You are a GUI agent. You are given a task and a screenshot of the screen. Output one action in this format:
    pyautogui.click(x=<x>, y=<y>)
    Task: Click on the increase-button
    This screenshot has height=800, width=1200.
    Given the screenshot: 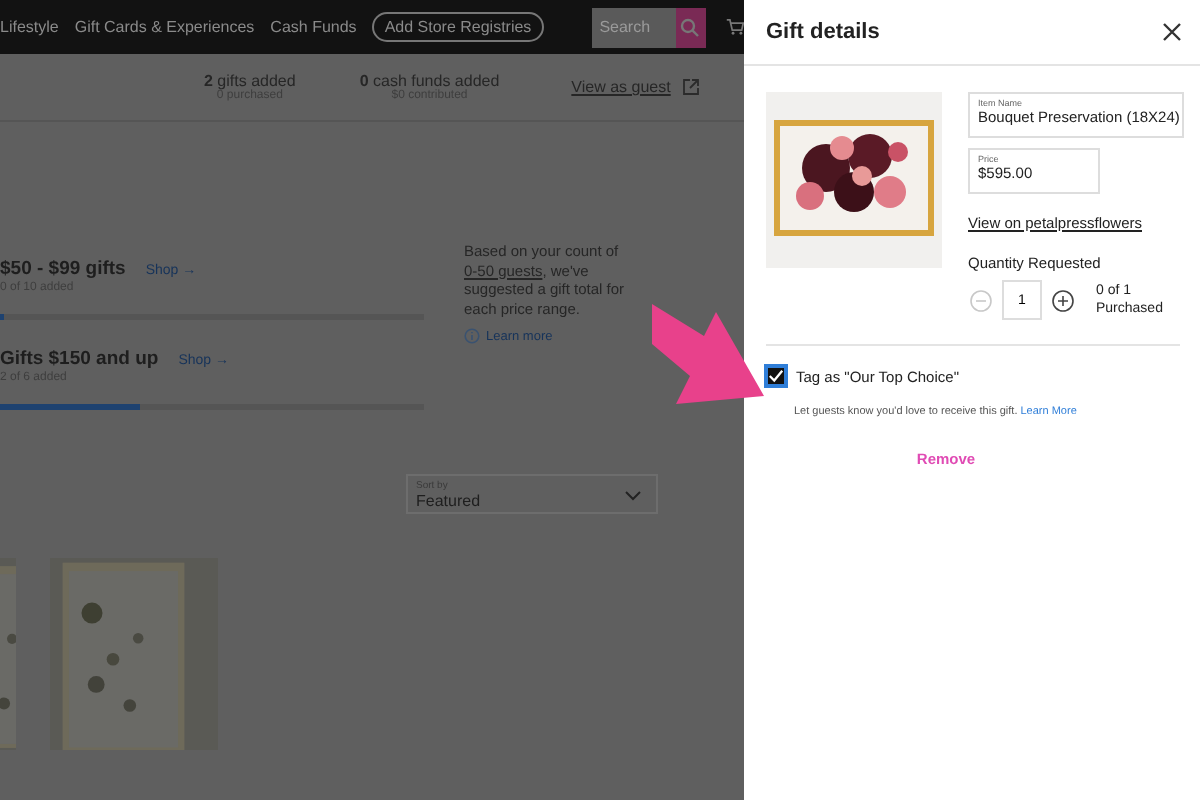 What is the action you would take?
    pyautogui.click(x=1063, y=300)
    